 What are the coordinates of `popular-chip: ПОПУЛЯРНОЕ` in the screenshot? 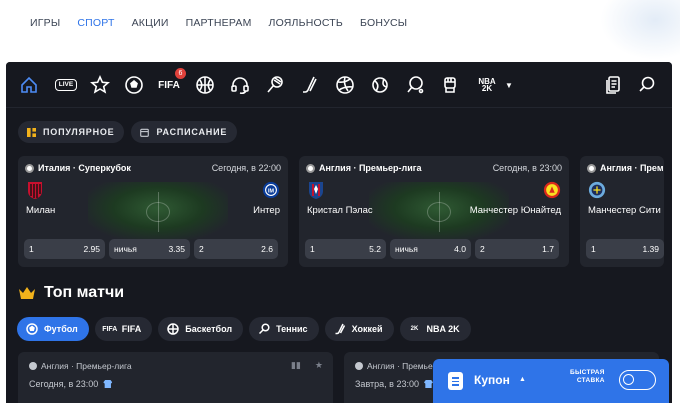 It's located at (71, 132).